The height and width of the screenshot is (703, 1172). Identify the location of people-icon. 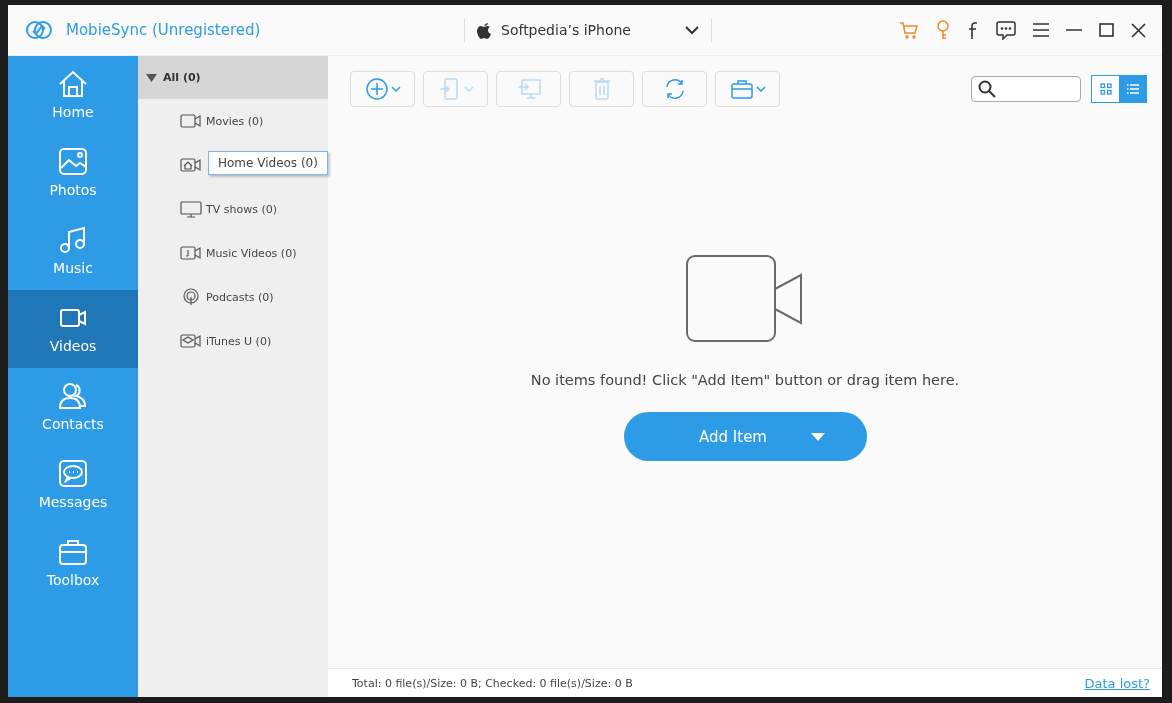
(73, 396).